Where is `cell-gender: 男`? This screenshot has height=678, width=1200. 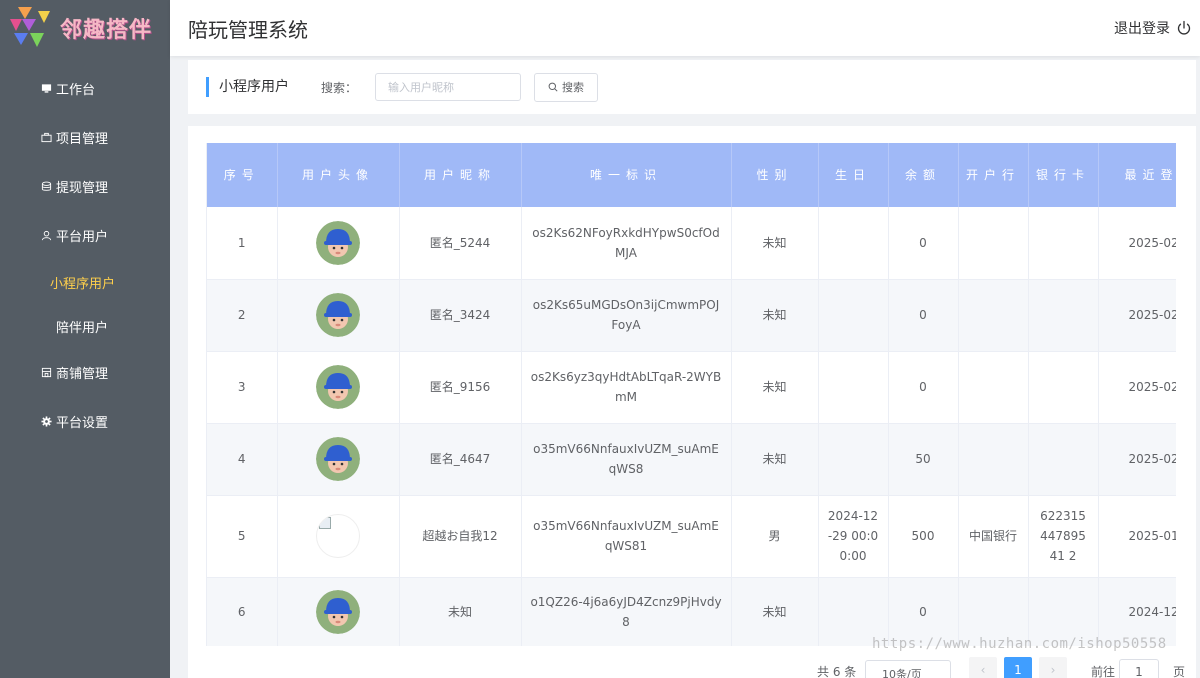
cell-gender: 男 is located at coordinates (775, 536).